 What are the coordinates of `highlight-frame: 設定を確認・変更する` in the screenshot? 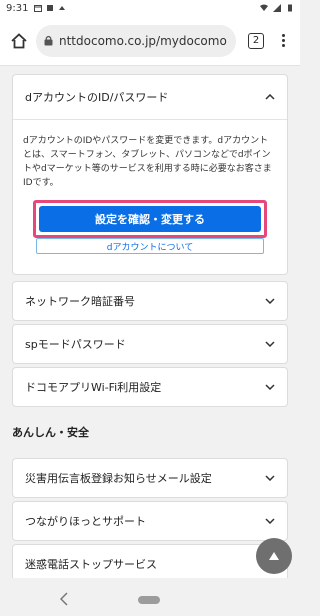 It's located at (150, 219).